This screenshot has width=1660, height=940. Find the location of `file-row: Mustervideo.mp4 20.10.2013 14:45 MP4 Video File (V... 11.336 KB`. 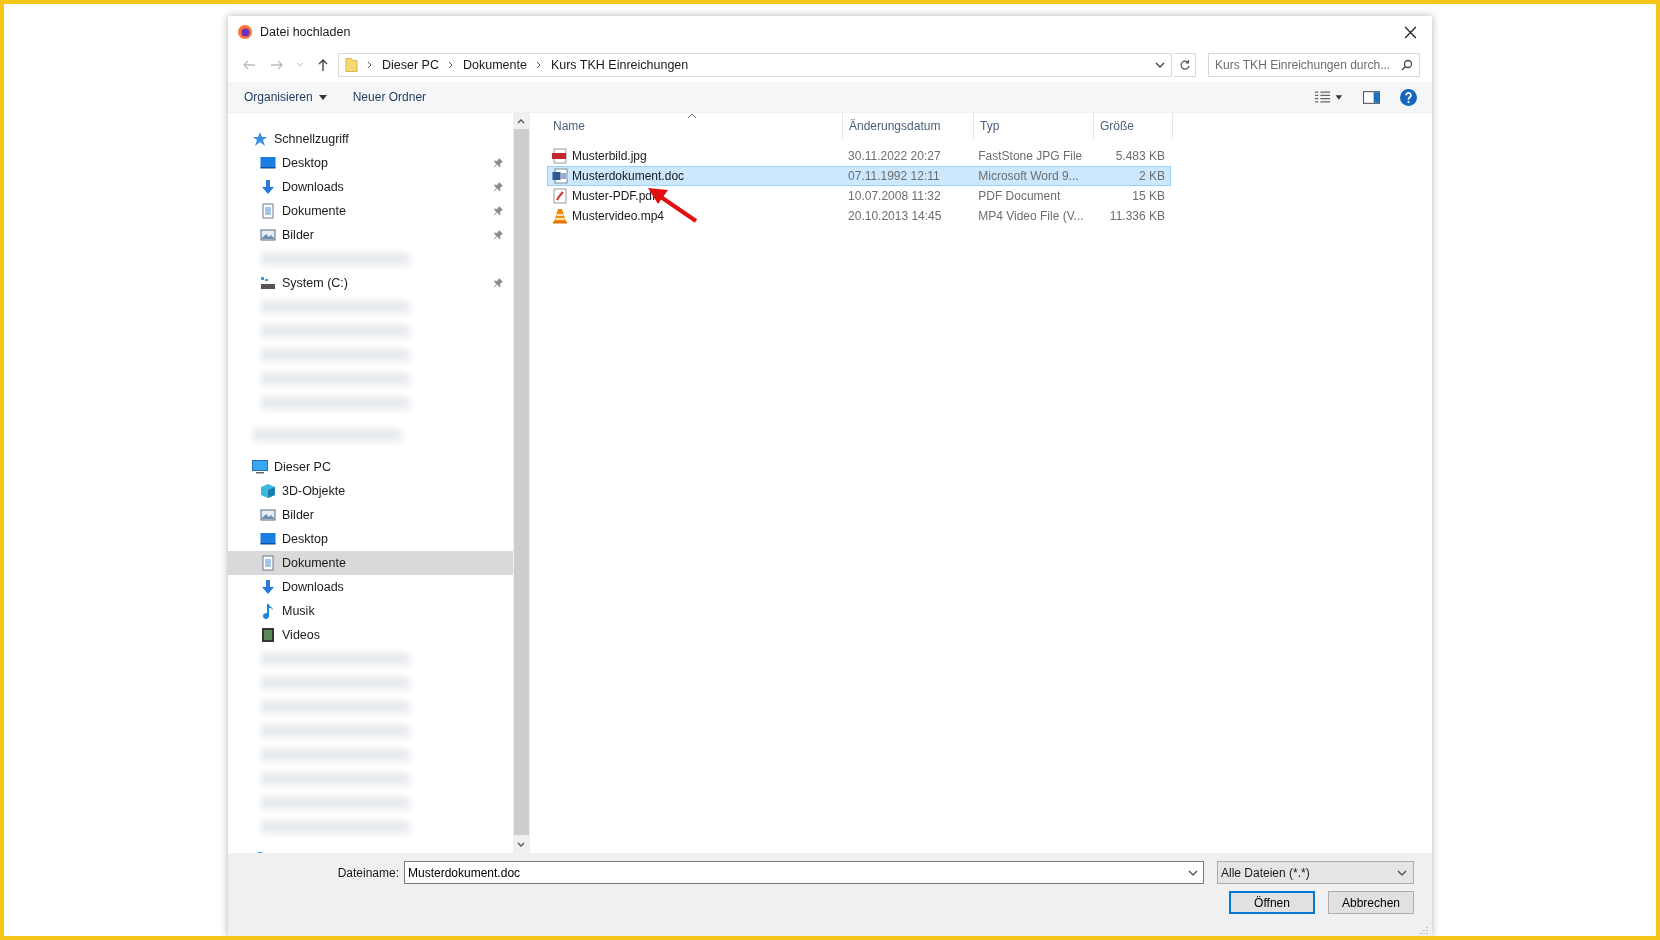

file-row: Mustervideo.mp4 20.10.2013 14:45 MP4 Video File (V... 11.336 KB is located at coordinates (859, 216).